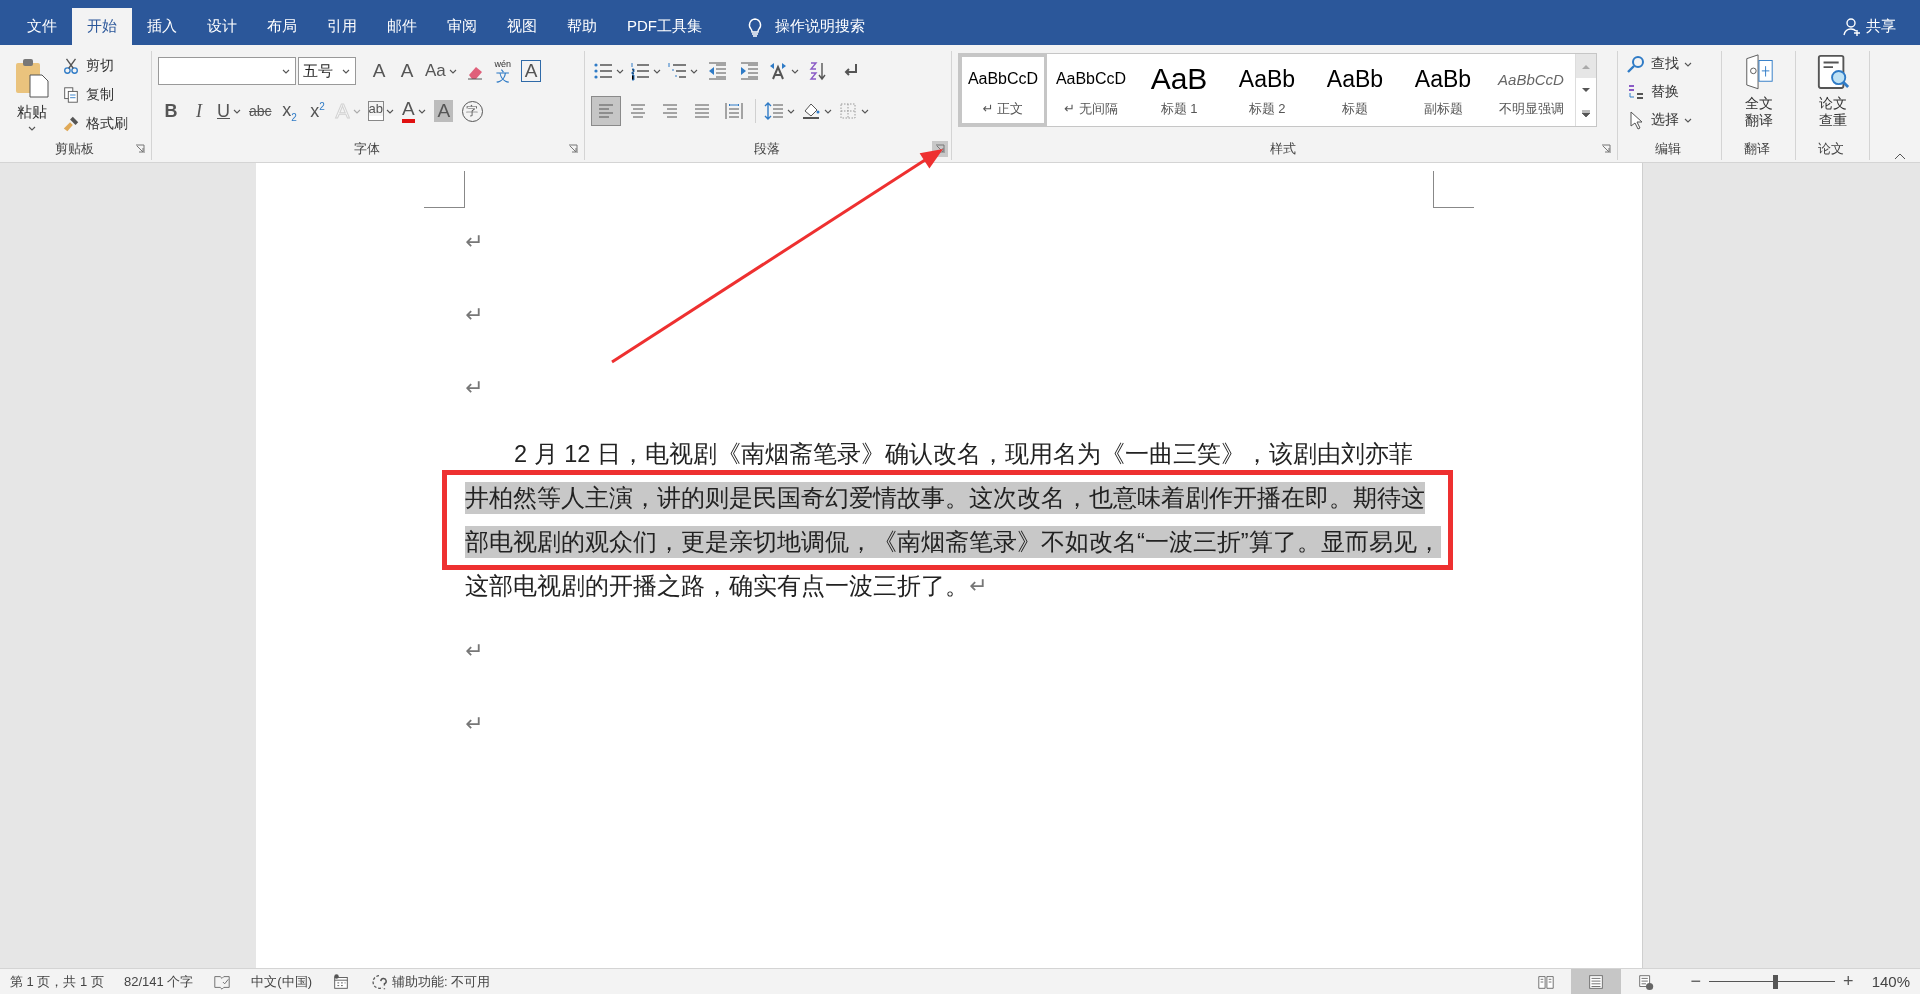 The image size is (1920, 994). Describe the element at coordinates (778, 71) in the screenshot. I see `asian-layout-icon` at that location.